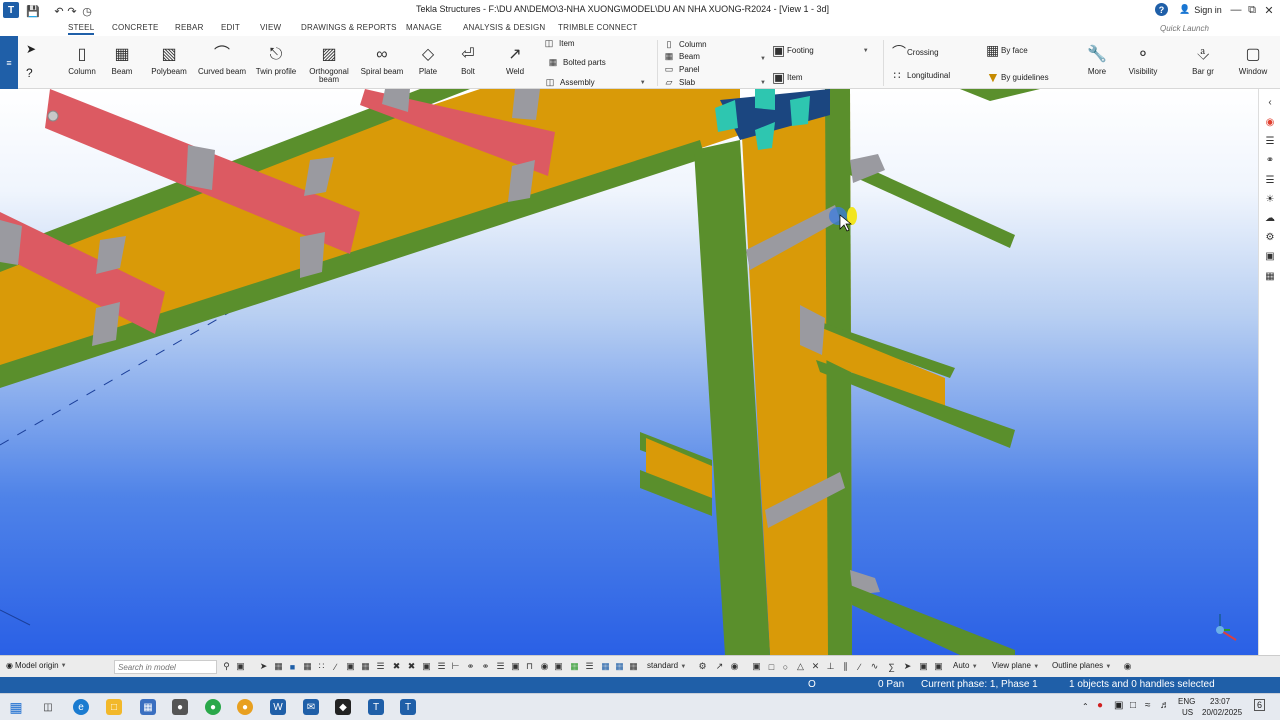  Describe the element at coordinates (921, 75) in the screenshot. I see `longitudinal-button: ∷ Longitudinal` at that location.